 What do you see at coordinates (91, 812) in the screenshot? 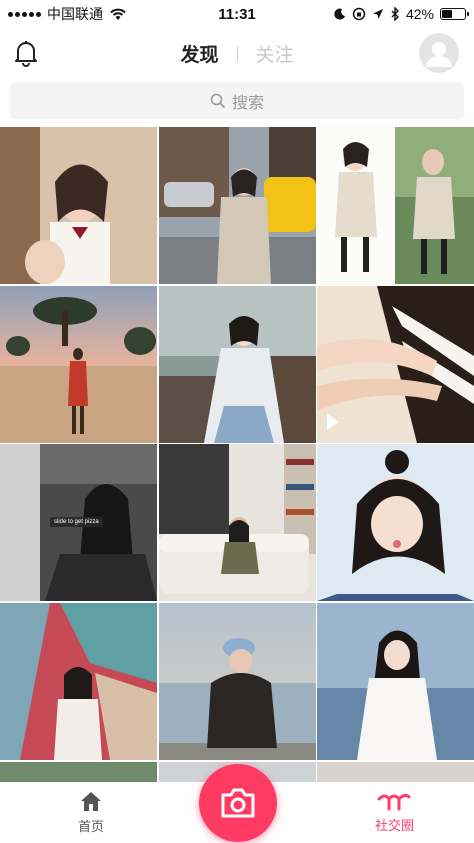
I see `nav-home: 首页` at bounding box center [91, 812].